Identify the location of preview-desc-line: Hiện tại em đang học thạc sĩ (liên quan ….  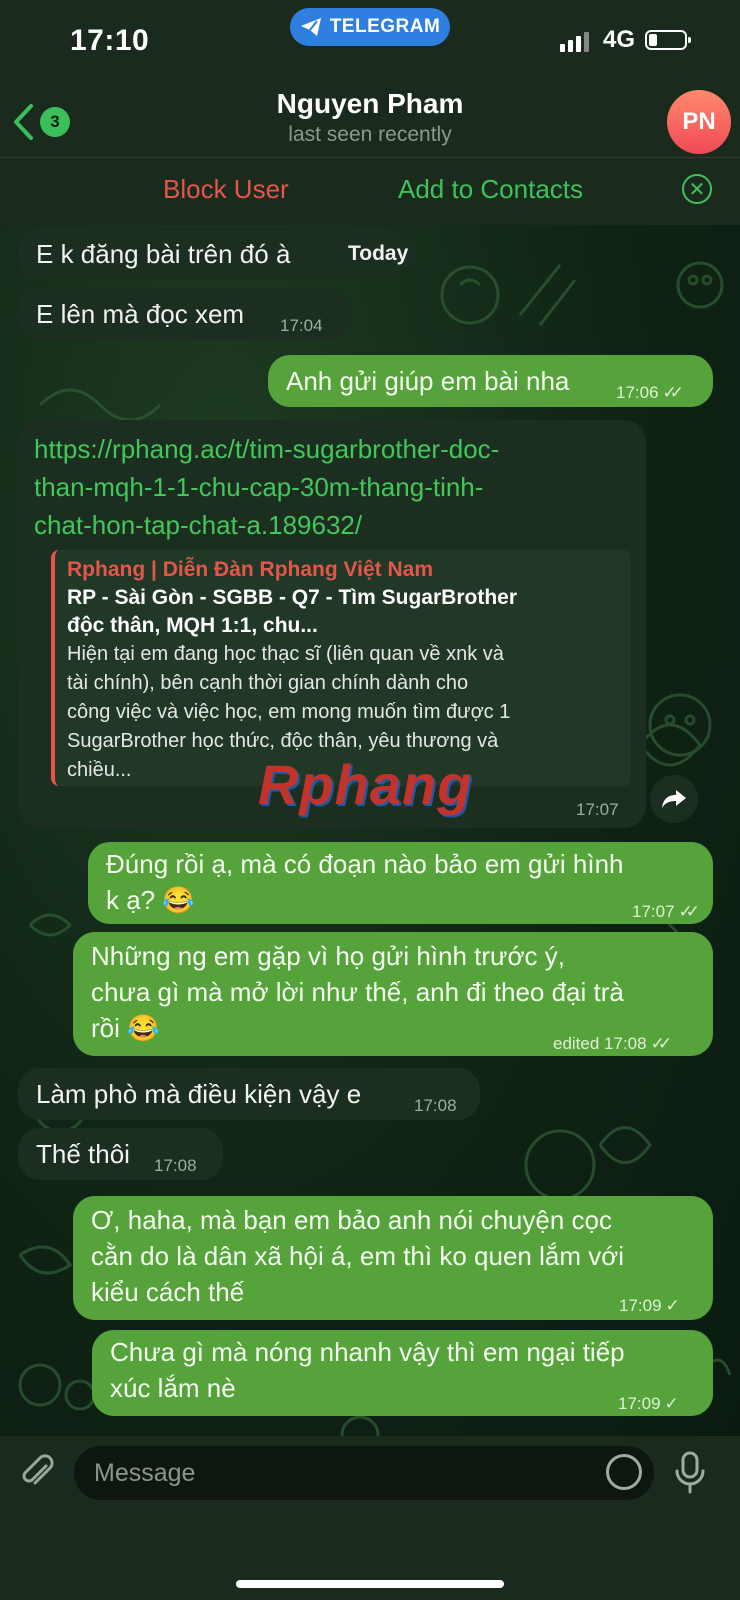
(285, 654).